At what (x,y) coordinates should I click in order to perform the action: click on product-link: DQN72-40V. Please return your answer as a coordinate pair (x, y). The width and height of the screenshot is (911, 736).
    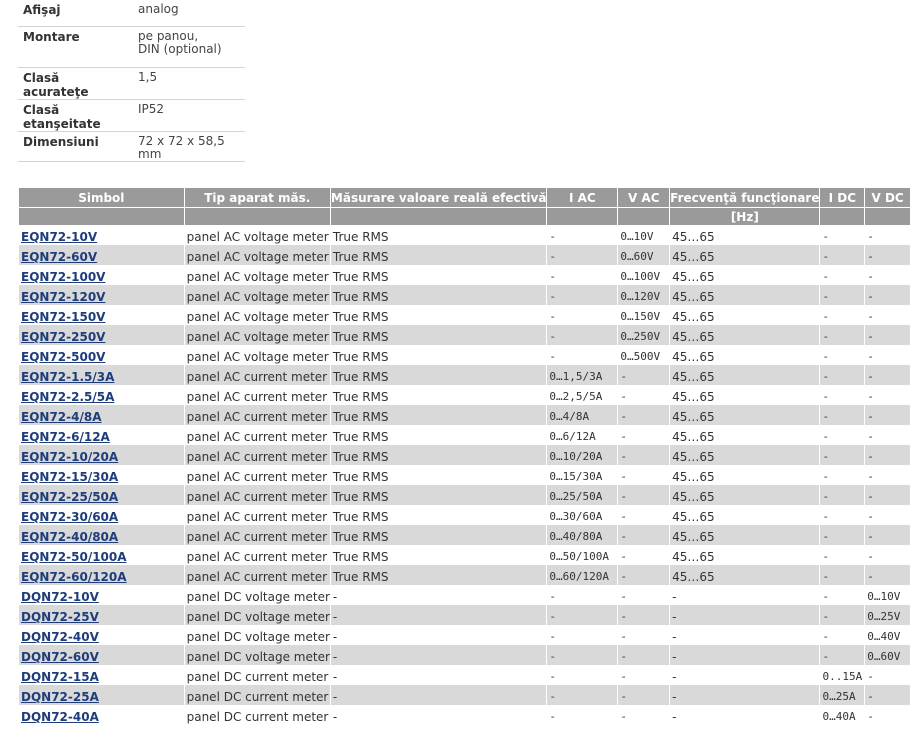
    Looking at the image, I should click on (60, 637).